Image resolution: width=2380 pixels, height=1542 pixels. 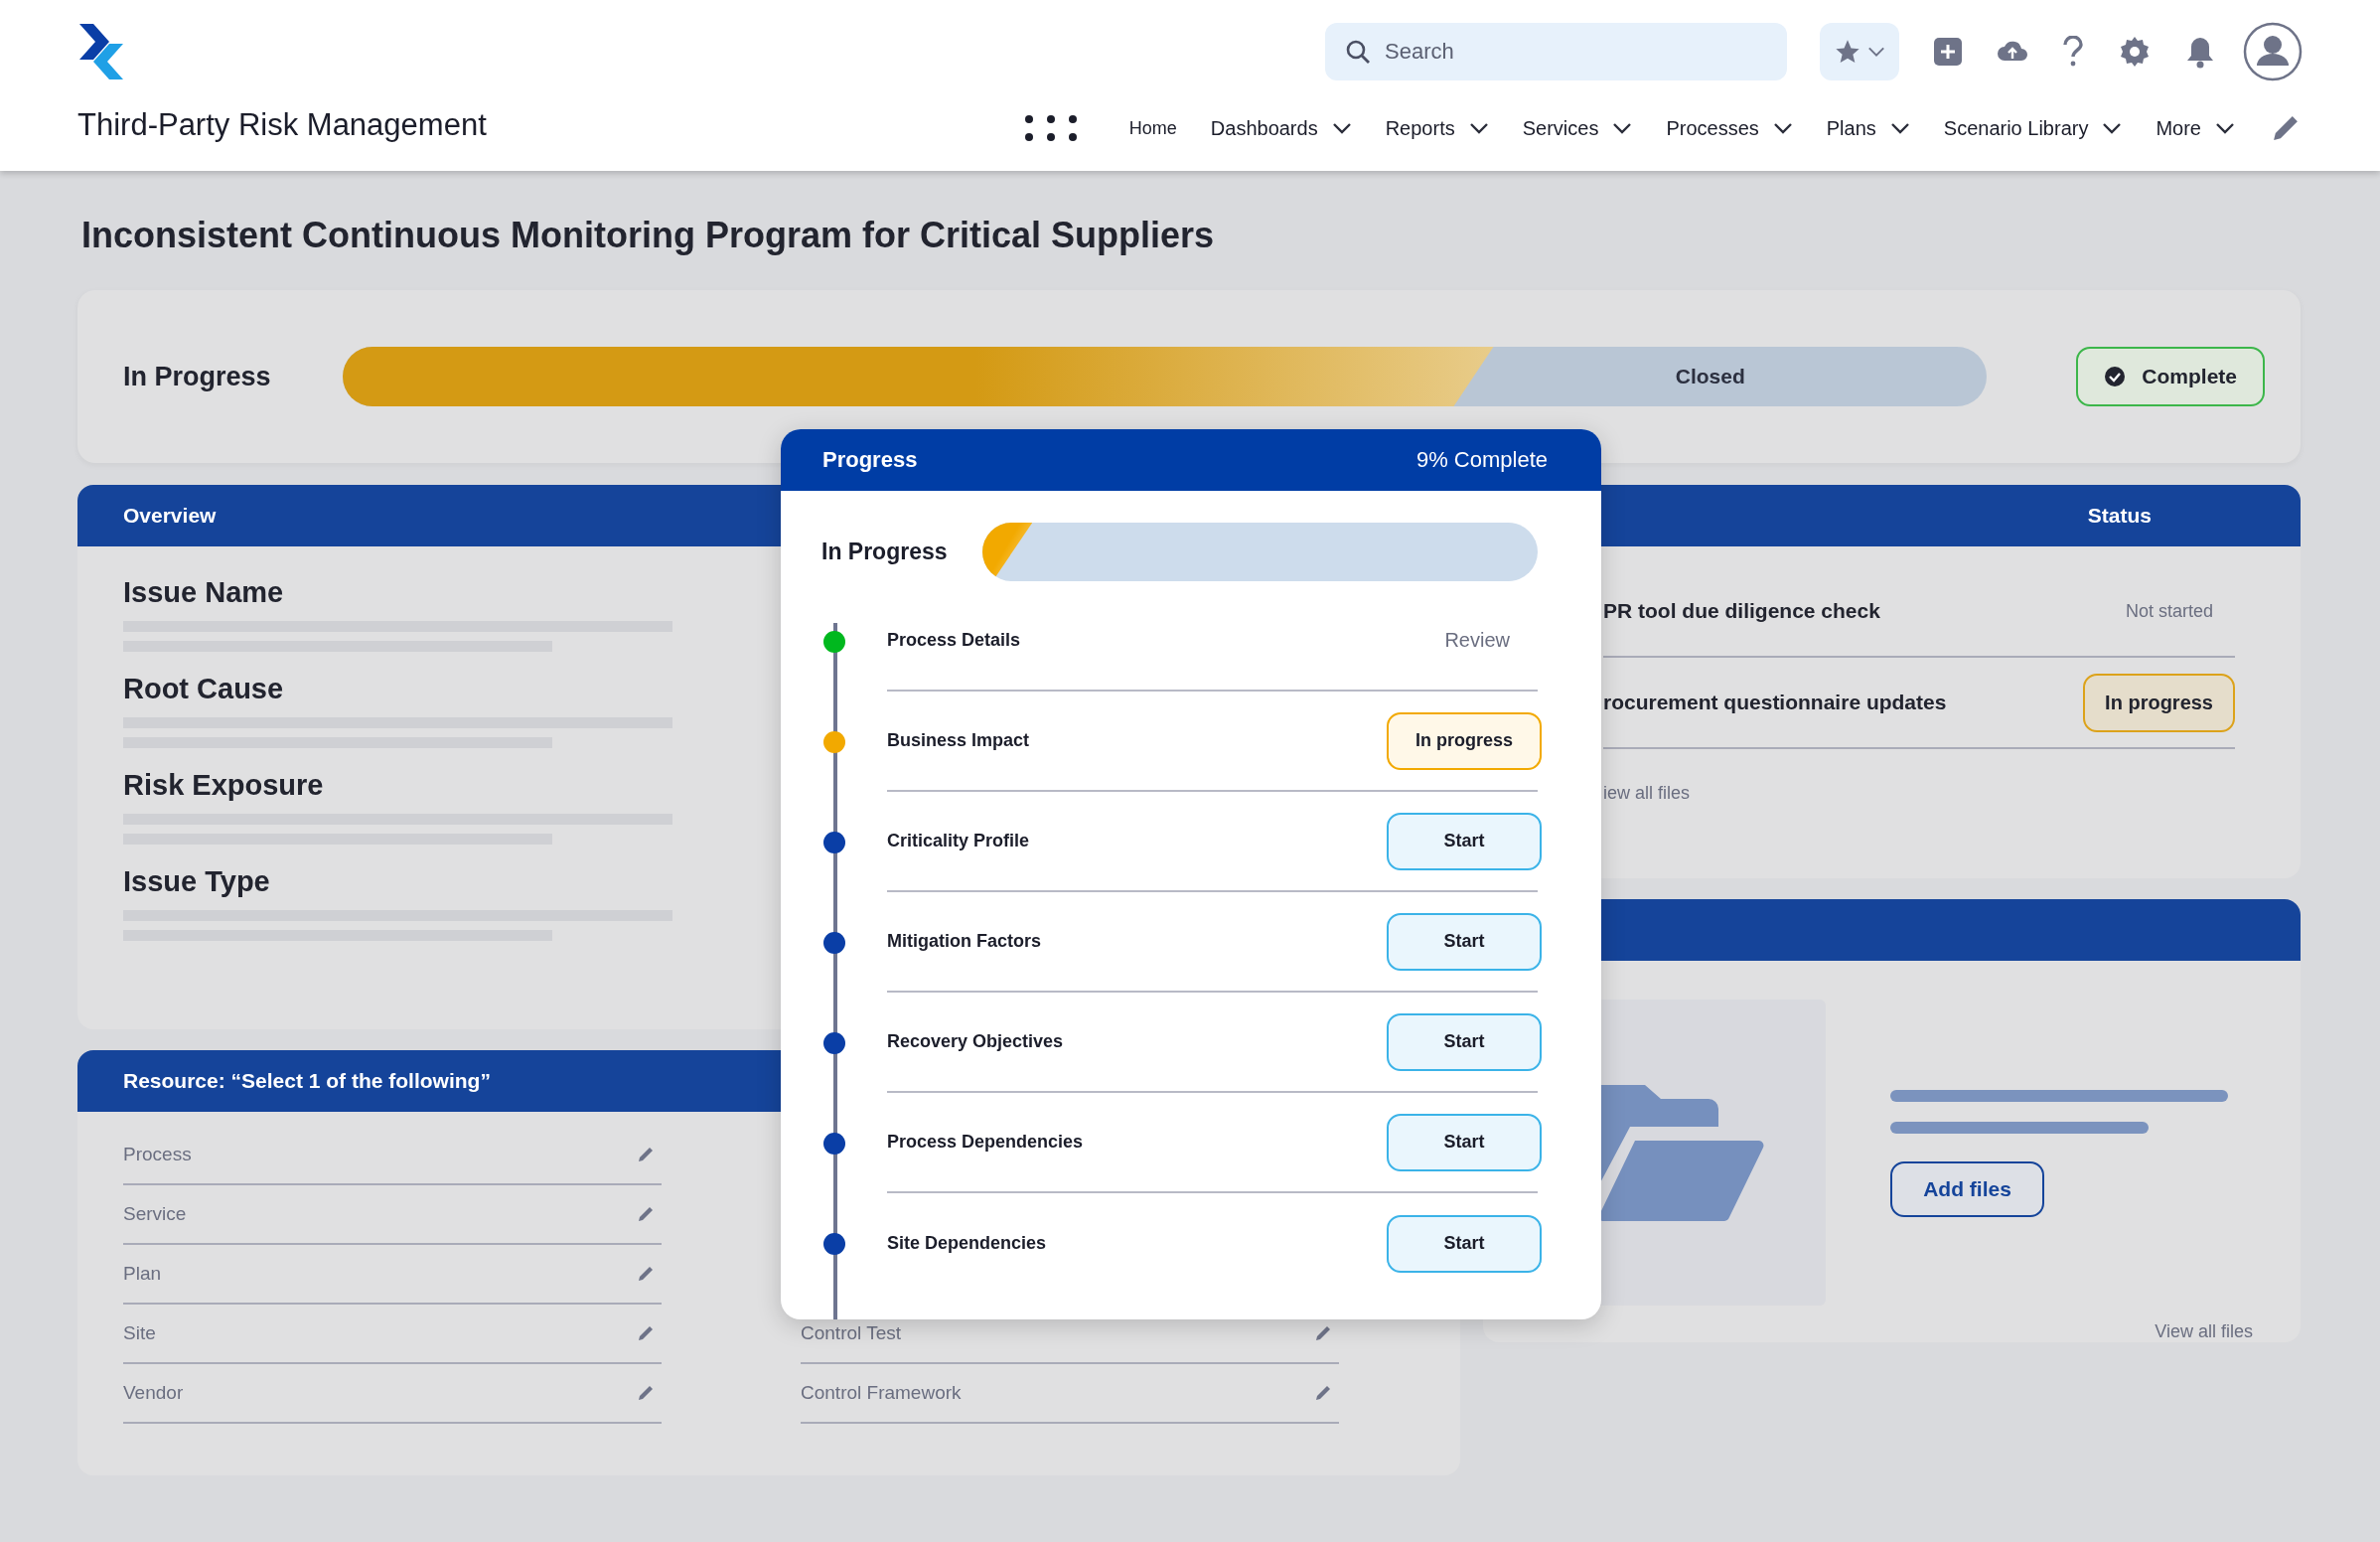 What do you see at coordinates (1281, 128) in the screenshot?
I see `nav-menu-item: Dashboards` at bounding box center [1281, 128].